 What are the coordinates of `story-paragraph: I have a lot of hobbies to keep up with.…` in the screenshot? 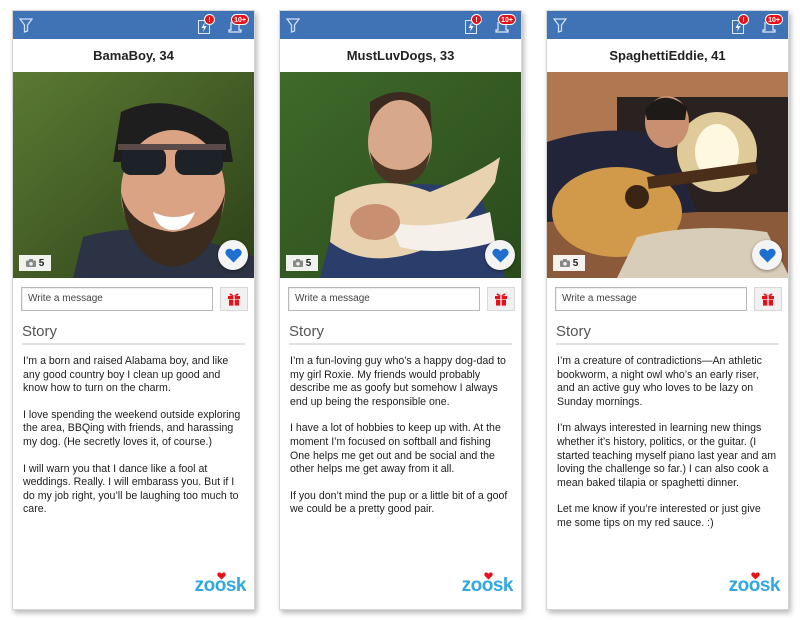 It's located at (395, 449).